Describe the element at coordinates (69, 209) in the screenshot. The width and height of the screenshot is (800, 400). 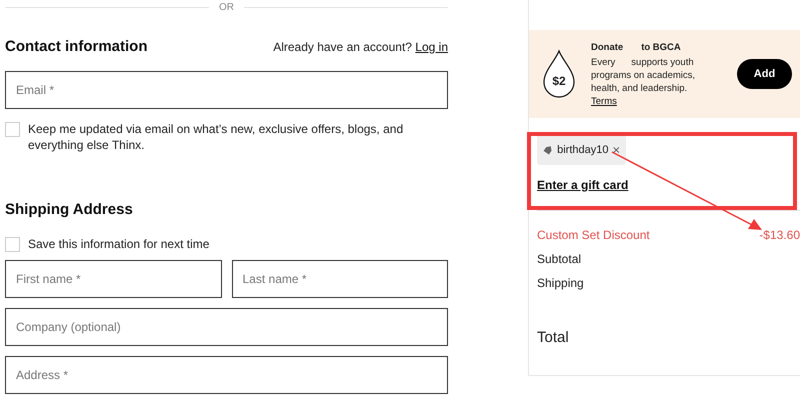
I see `section-title: Shipping Address` at that location.